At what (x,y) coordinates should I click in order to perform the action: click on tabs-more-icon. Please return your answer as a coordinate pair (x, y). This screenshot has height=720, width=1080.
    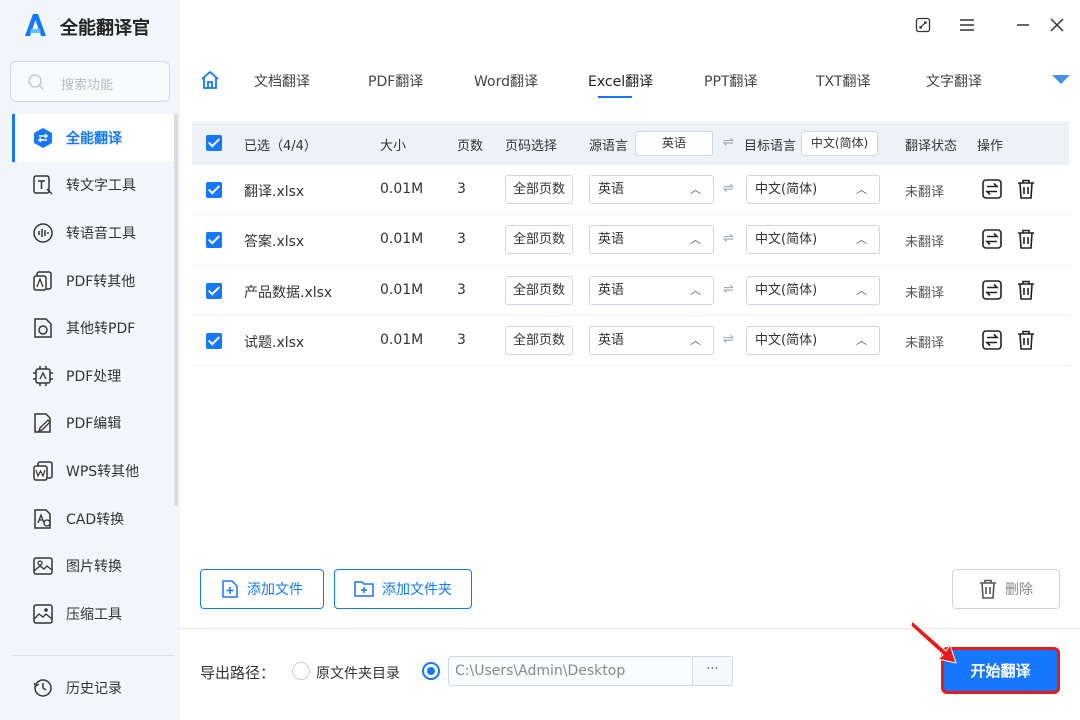
    Looking at the image, I should click on (1061, 79).